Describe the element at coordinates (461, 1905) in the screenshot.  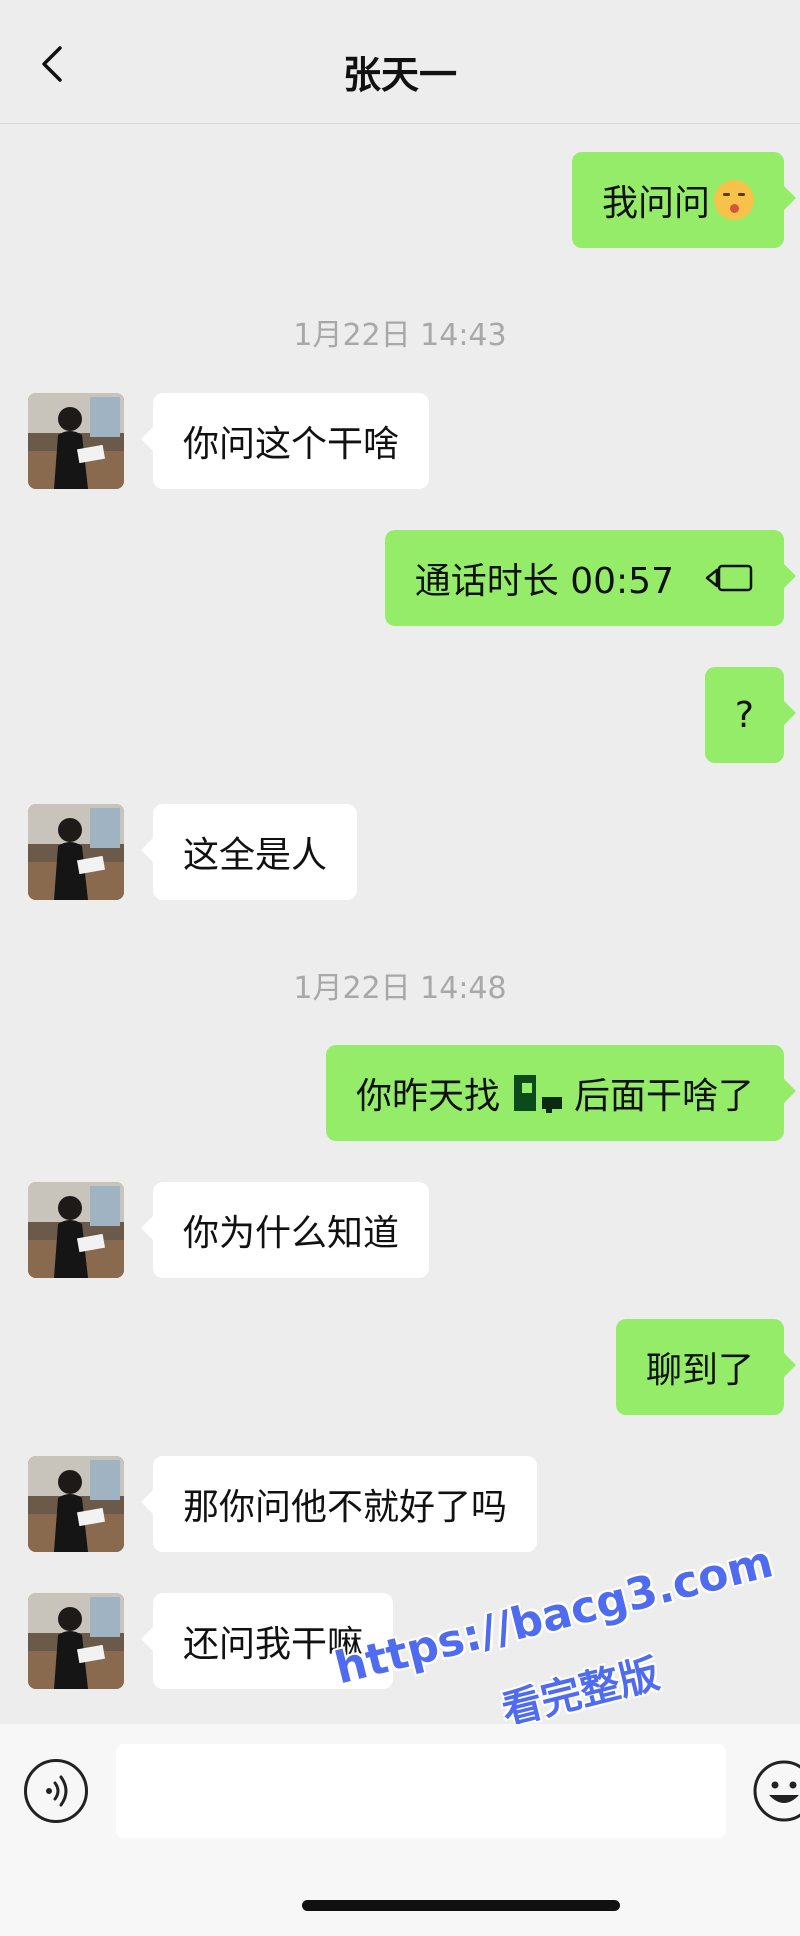
I see `home-indicator` at that location.